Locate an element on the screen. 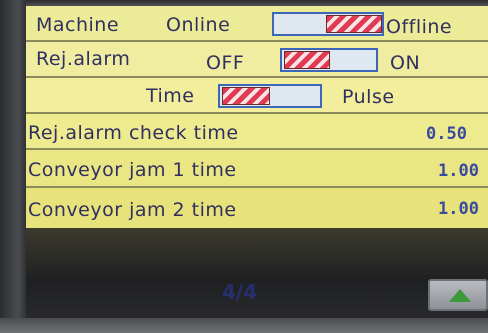 This screenshot has height=333, width=488. triangle-up-icon is located at coordinates (460, 295).